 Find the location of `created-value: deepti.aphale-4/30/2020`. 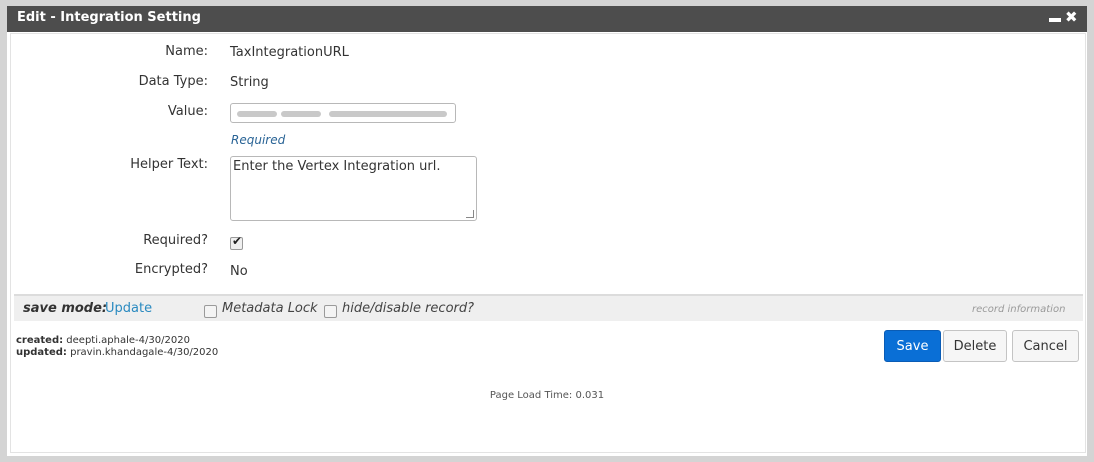

created-value: deepti.aphale-4/30/2020 is located at coordinates (128, 340).